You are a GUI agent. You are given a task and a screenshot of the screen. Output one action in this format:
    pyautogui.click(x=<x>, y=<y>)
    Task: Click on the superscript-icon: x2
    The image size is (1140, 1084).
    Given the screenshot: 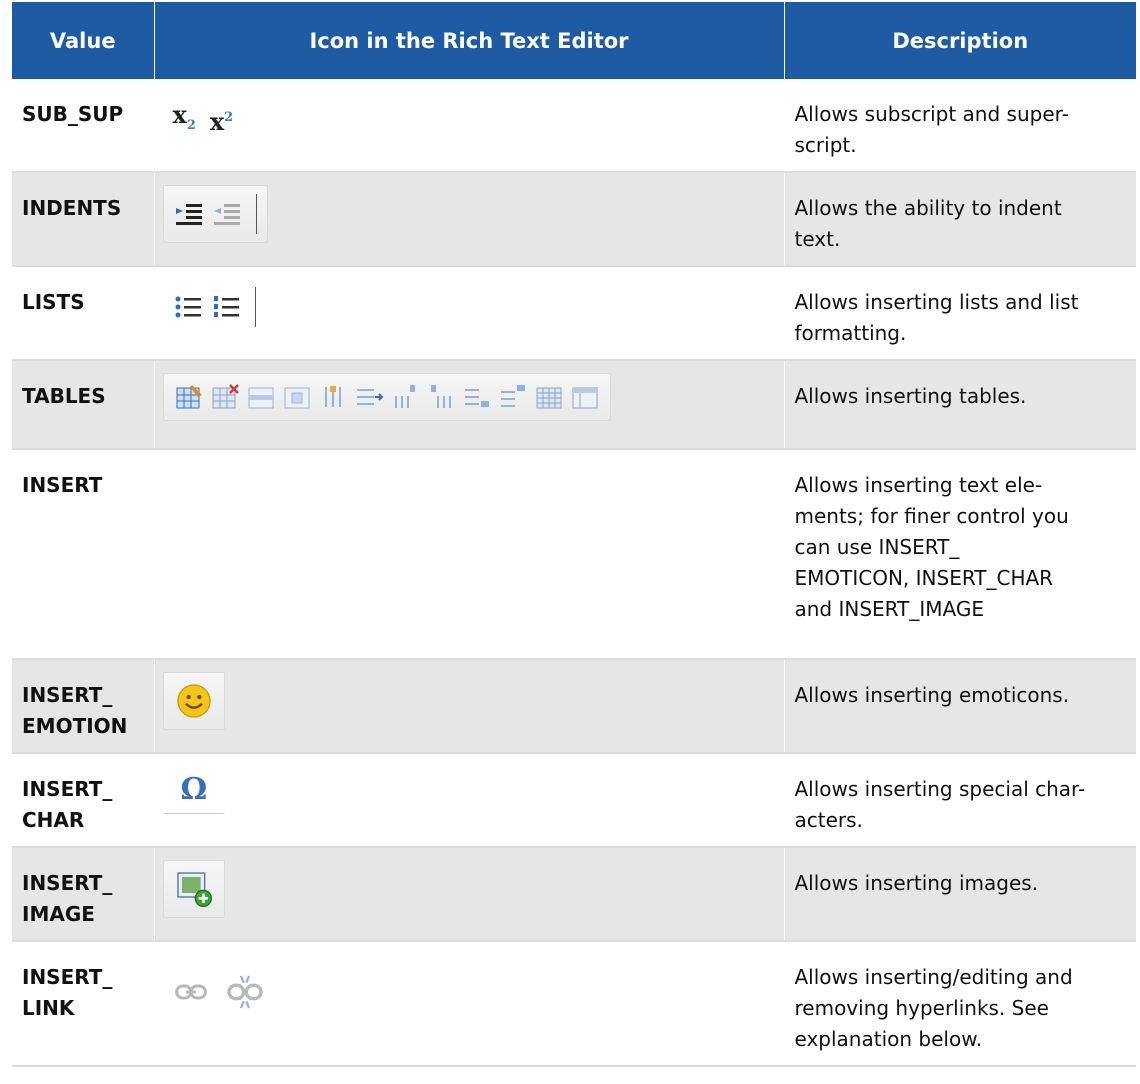 What is the action you would take?
    pyautogui.click(x=221, y=122)
    